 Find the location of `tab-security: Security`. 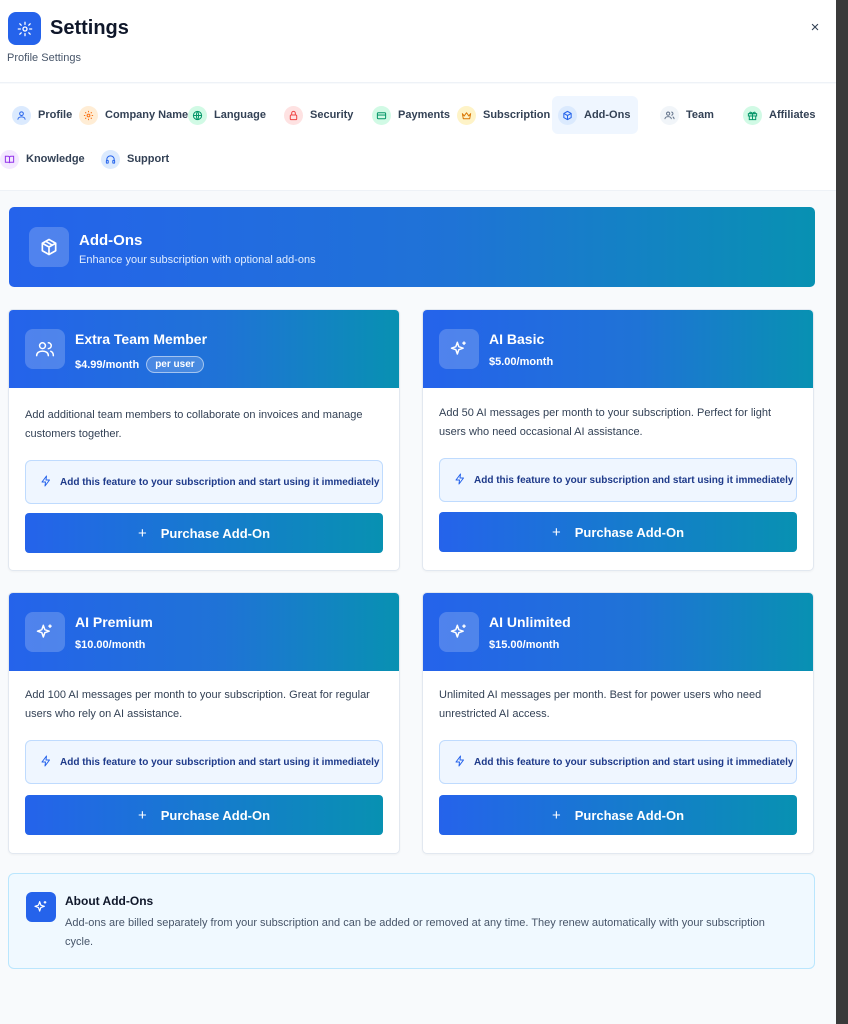

tab-security: Security is located at coordinates (318, 115).